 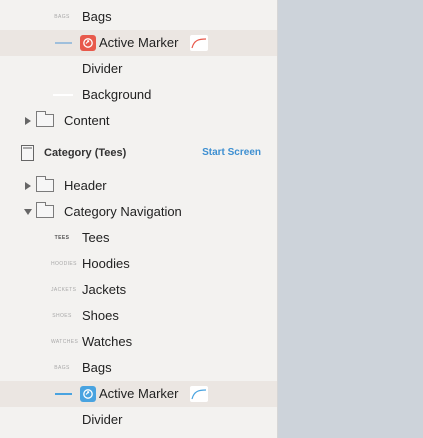 I want to click on layer-row-header: Header, so click(x=138, y=186).